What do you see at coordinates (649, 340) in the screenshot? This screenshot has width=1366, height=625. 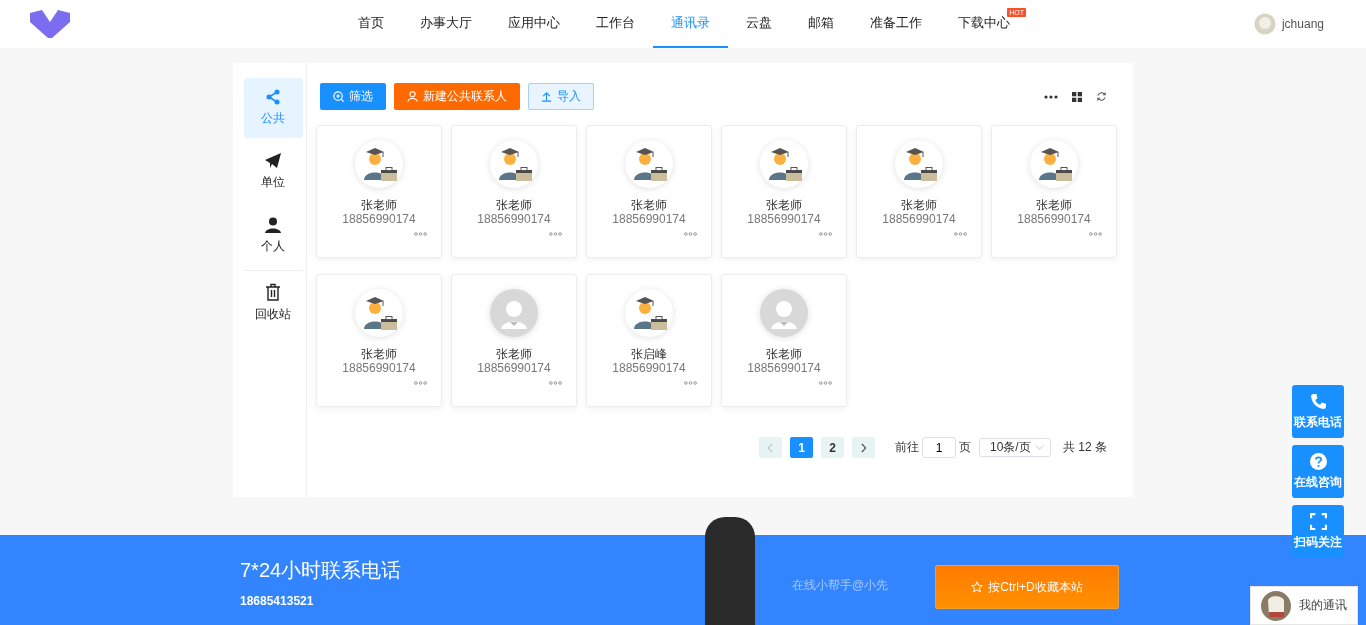 I see `contact-card: 张启峰 18856990174` at bounding box center [649, 340].